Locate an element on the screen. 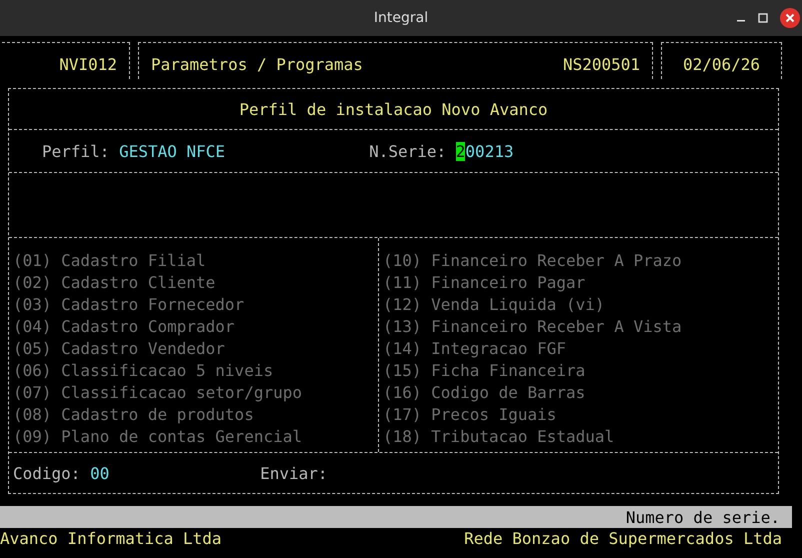 The height and width of the screenshot is (558, 802). maximize-icon is located at coordinates (763, 18).